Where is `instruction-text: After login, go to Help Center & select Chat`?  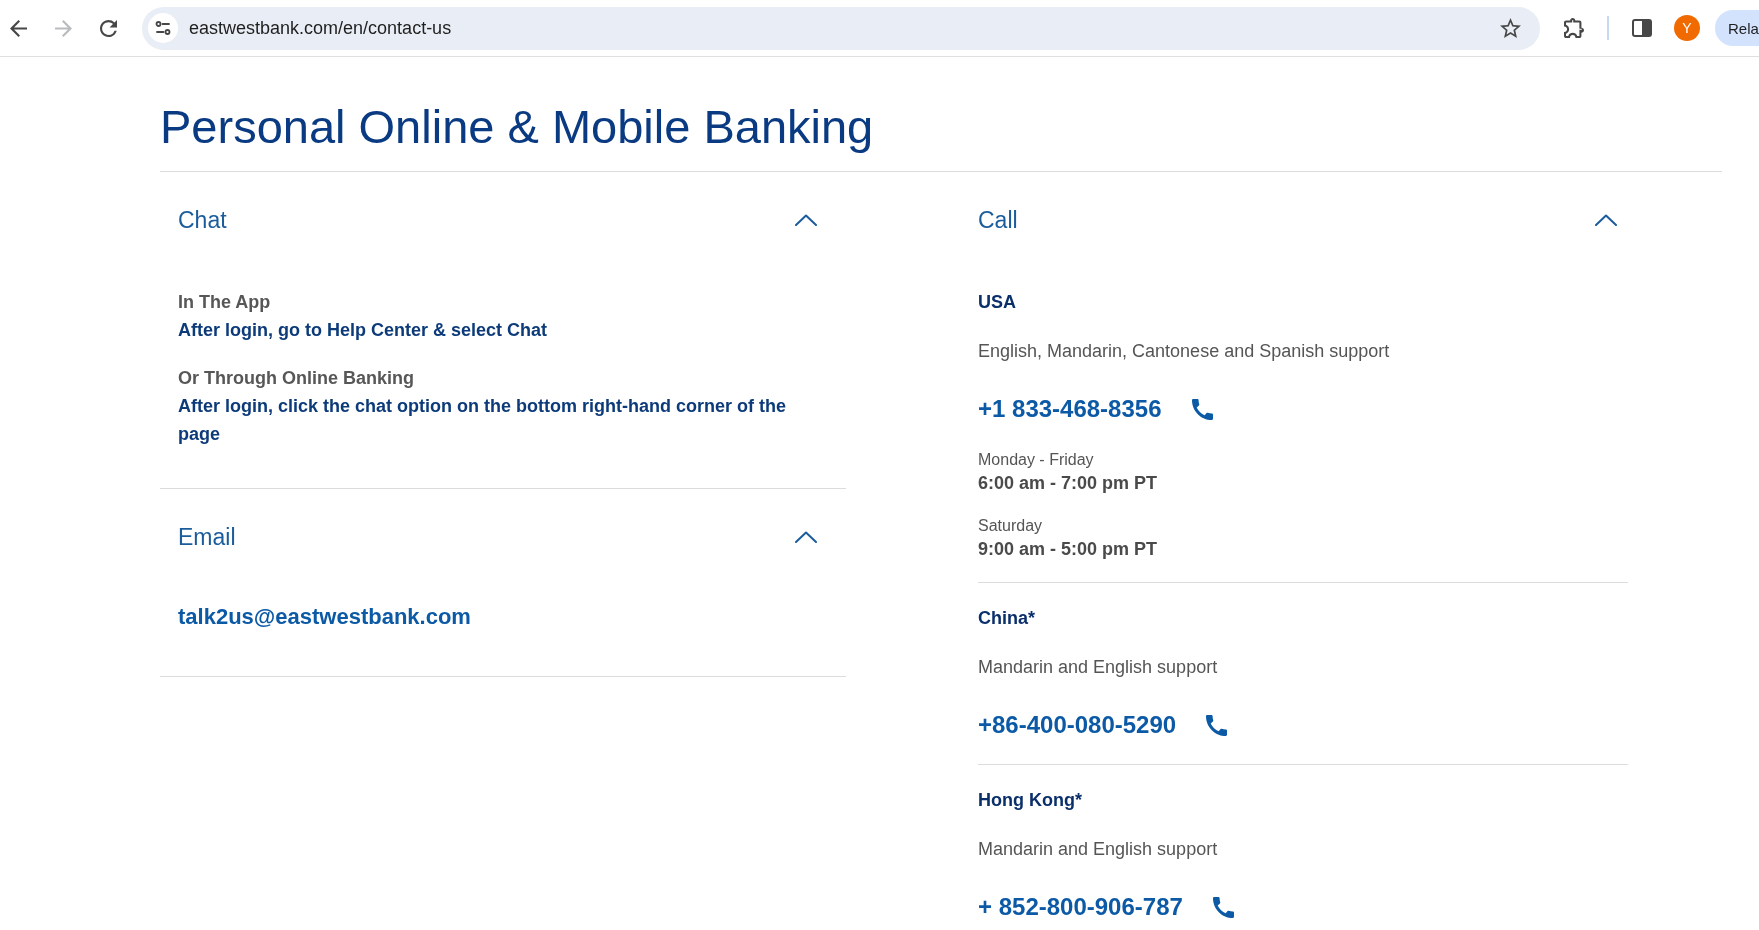 instruction-text: After login, go to Help Center & select Chat is located at coordinates (363, 330).